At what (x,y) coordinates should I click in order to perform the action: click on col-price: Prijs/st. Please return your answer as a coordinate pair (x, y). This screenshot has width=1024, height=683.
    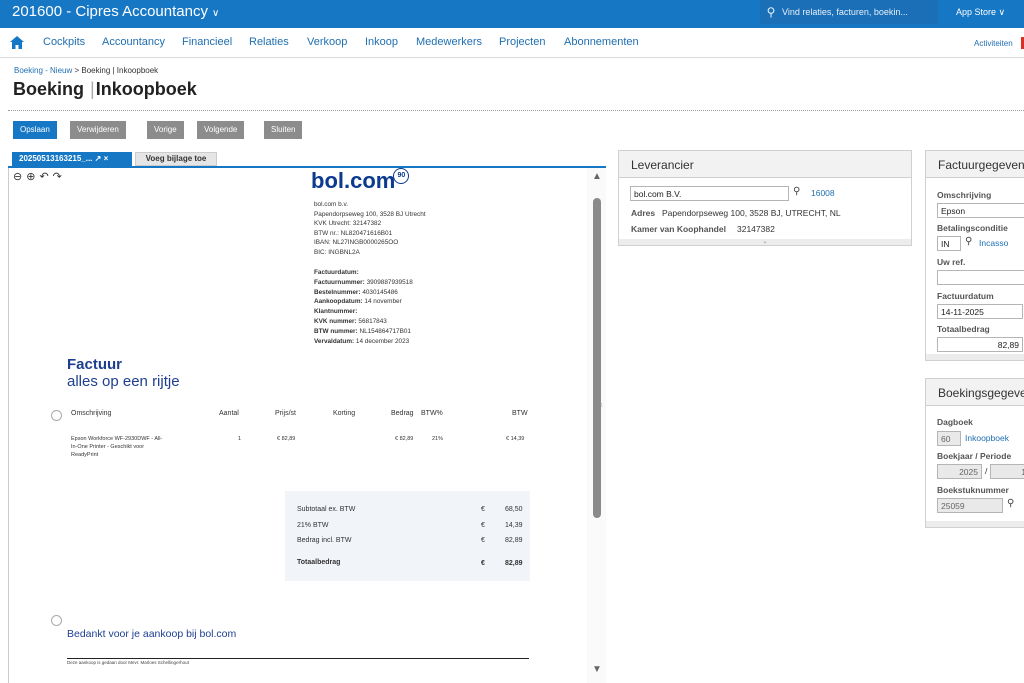
    Looking at the image, I should click on (285, 413).